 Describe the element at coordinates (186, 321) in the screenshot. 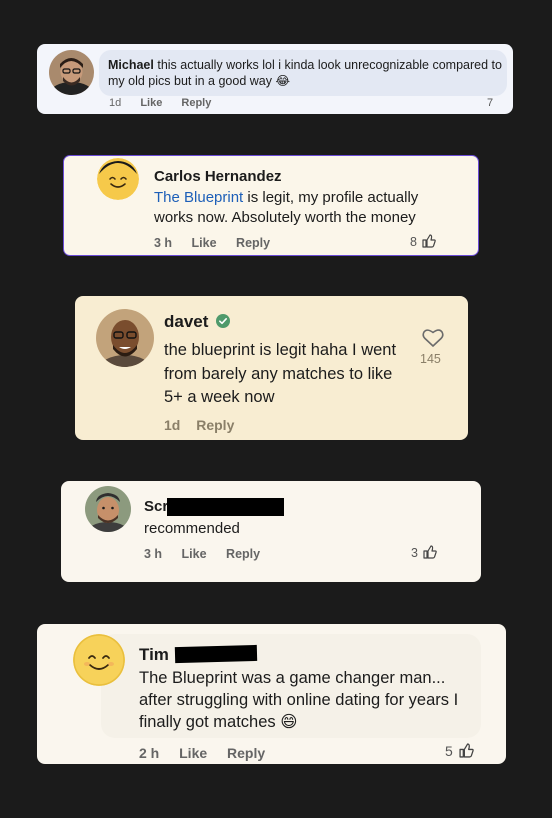

I see `commenter-name-text: davet` at that location.